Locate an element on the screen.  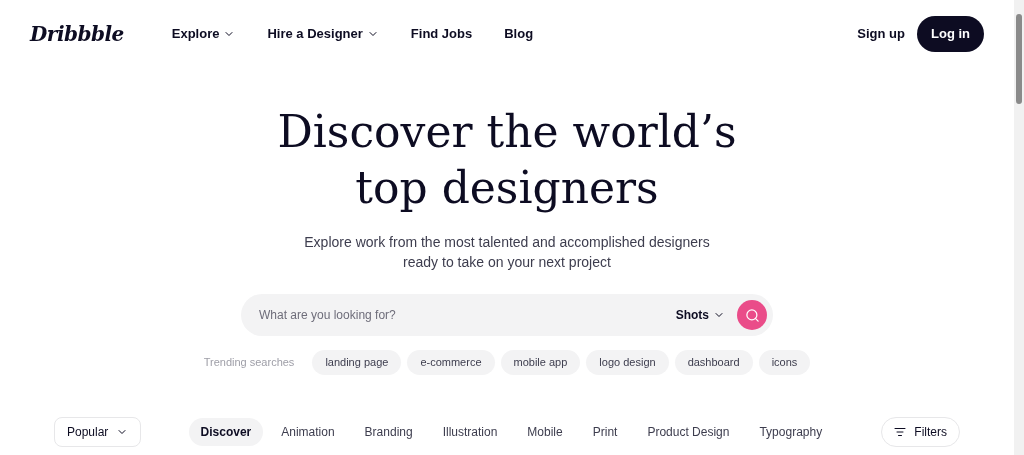
category-tab: Branding is located at coordinates (388, 432).